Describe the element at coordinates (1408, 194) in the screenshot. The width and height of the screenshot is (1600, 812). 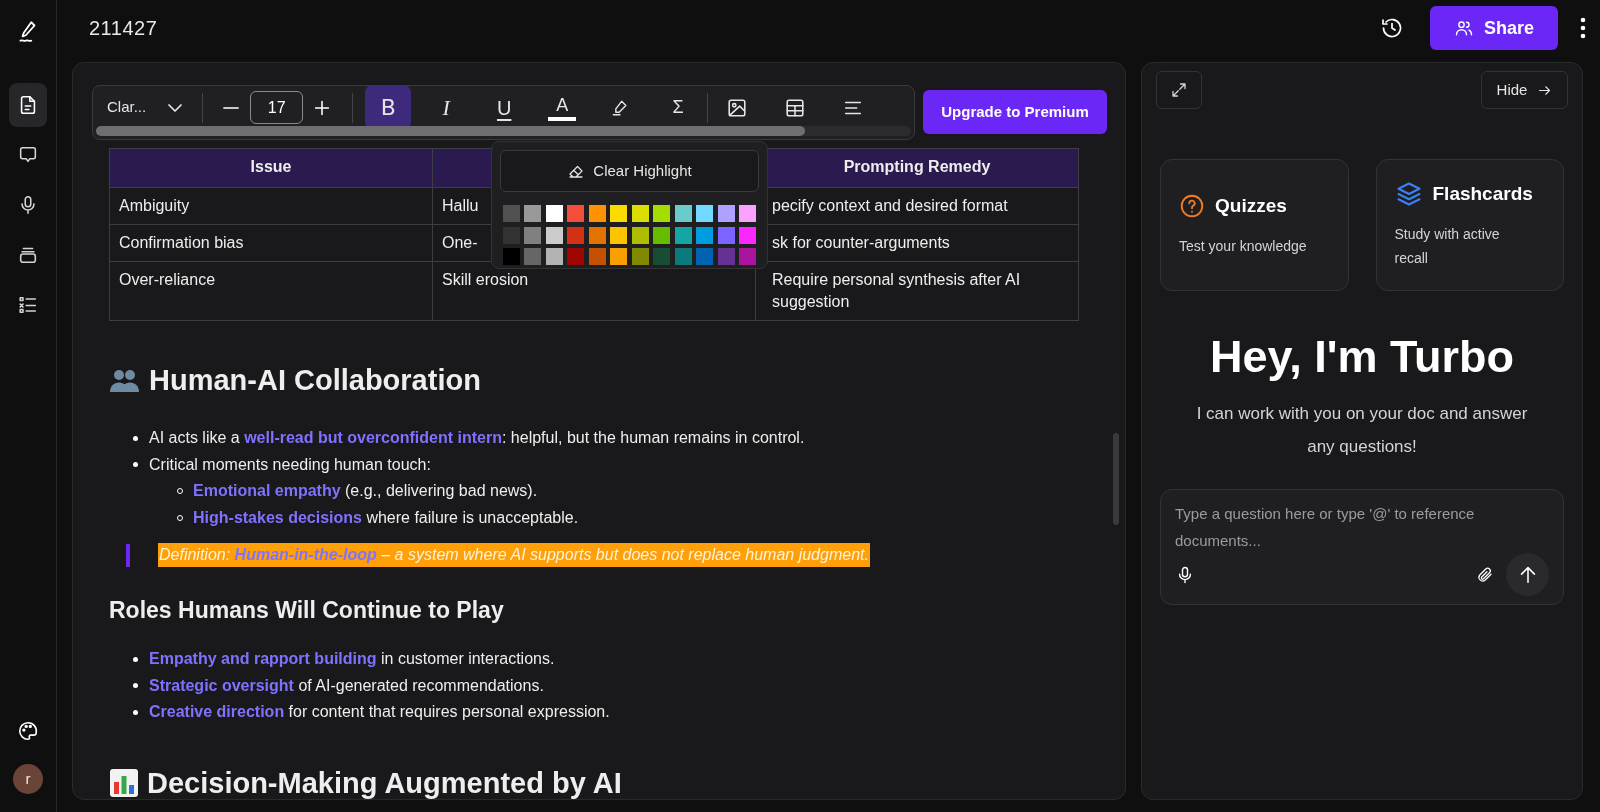
I see `layers-icon` at that location.